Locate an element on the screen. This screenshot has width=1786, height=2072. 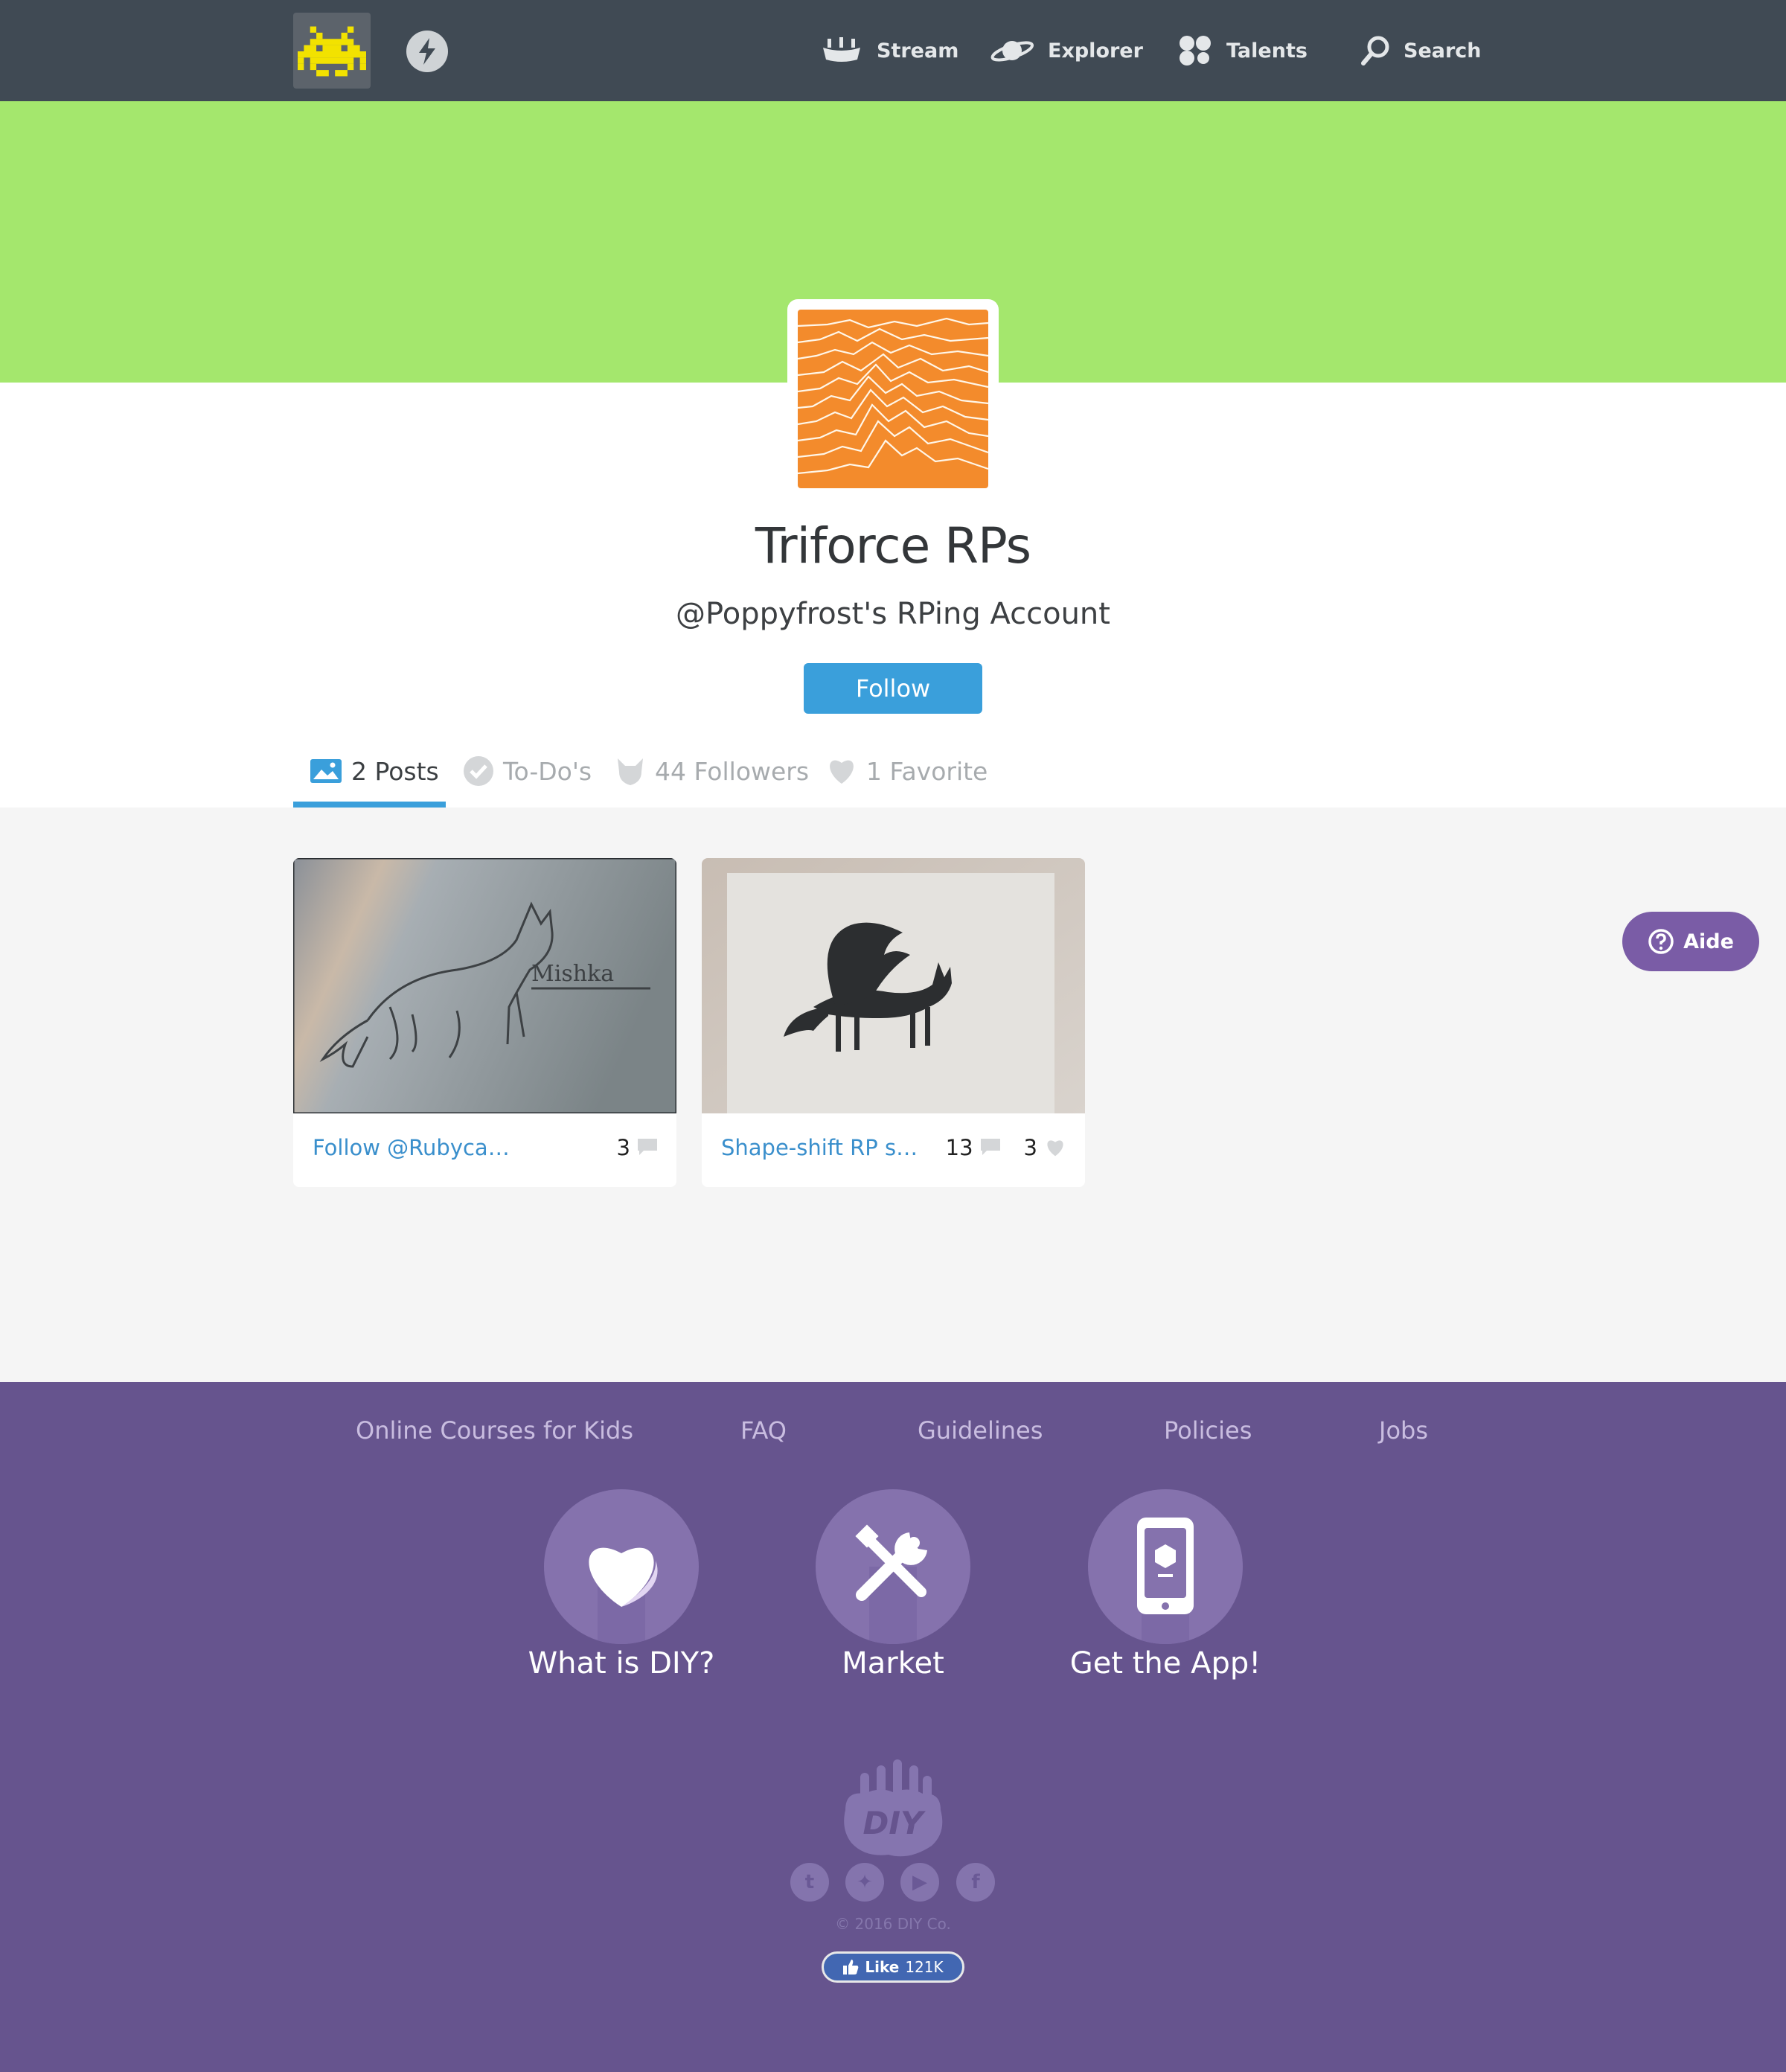
tab-todos-label: To-Do's is located at coordinates (547, 771).